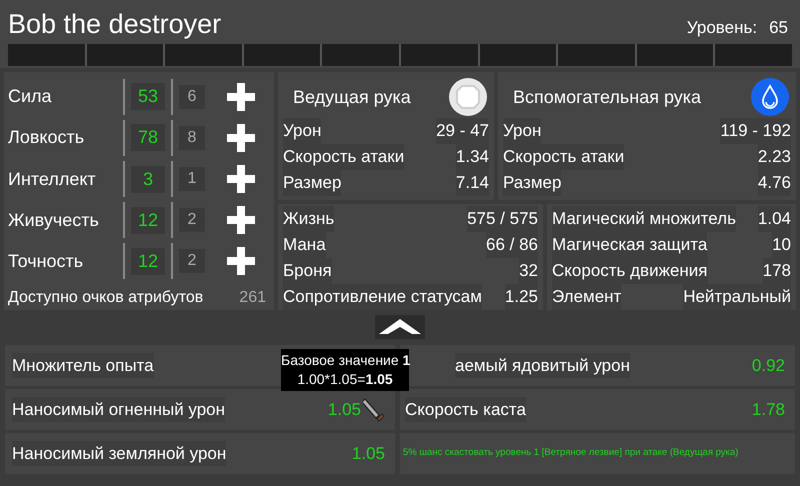 The image size is (800, 486). Describe the element at coordinates (46, 261) in the screenshot. I see `attribute-name: Точность` at that location.